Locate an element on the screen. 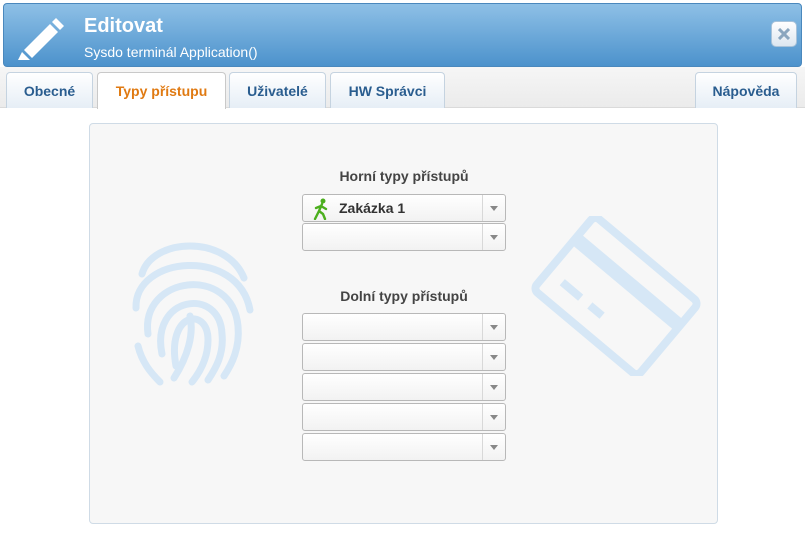 The width and height of the screenshot is (805, 552). upper-access-types-title: Horní typy přístupů is located at coordinates (404, 176).